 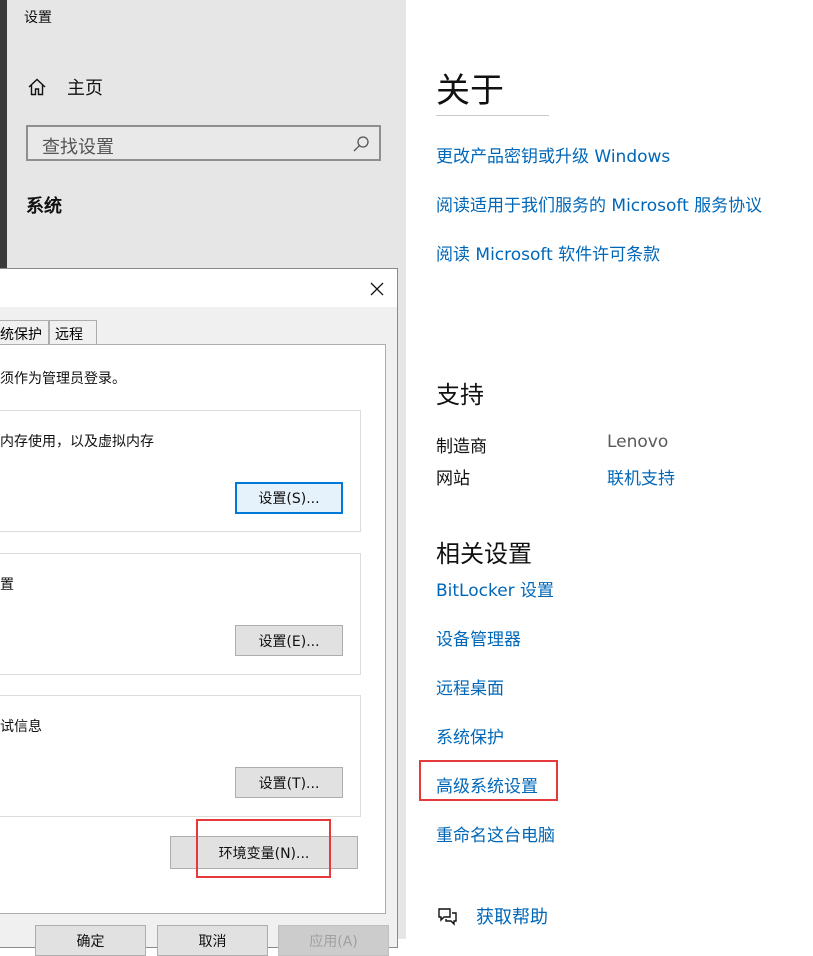 What do you see at coordinates (73, 332) in the screenshot?
I see `tab-remote: 远程` at bounding box center [73, 332].